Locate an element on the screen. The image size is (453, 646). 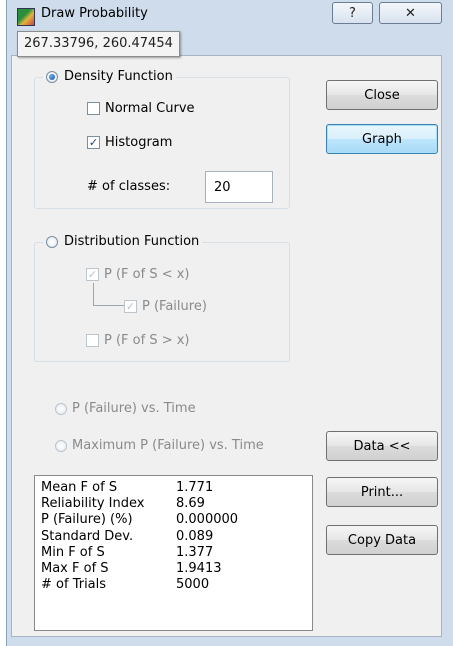
stat-row: # of Trials 5000 is located at coordinates (173, 585).